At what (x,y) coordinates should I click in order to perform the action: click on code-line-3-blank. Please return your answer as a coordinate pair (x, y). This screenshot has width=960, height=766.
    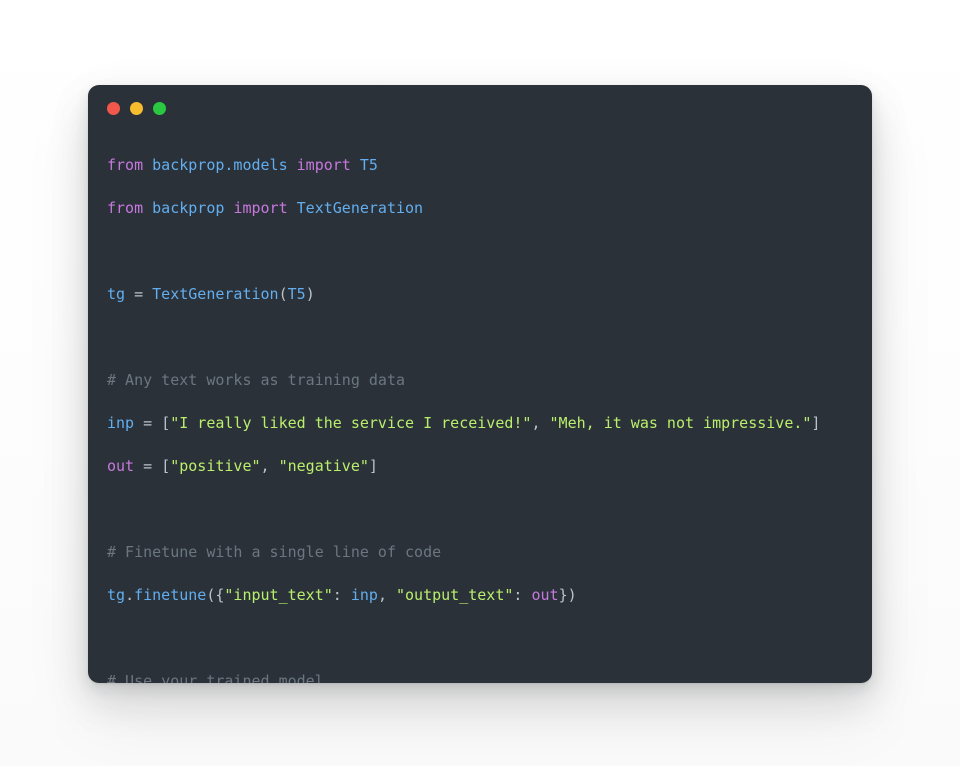
    Looking at the image, I should click on (478, 252).